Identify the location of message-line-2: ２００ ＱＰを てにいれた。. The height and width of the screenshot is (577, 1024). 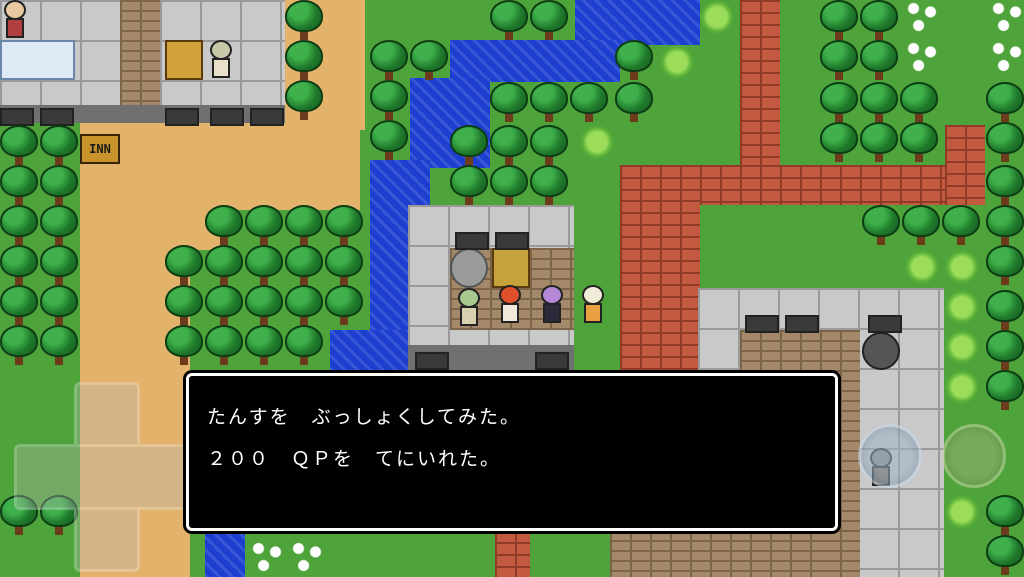
(354, 459).